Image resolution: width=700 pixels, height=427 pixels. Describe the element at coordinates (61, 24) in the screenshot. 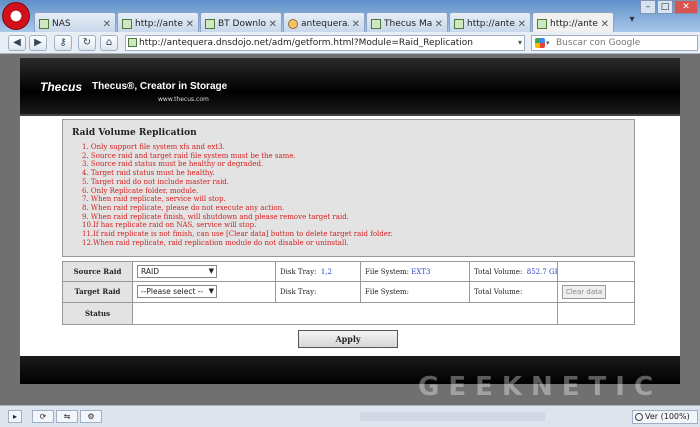

I see `tab-label: NAS` at that location.